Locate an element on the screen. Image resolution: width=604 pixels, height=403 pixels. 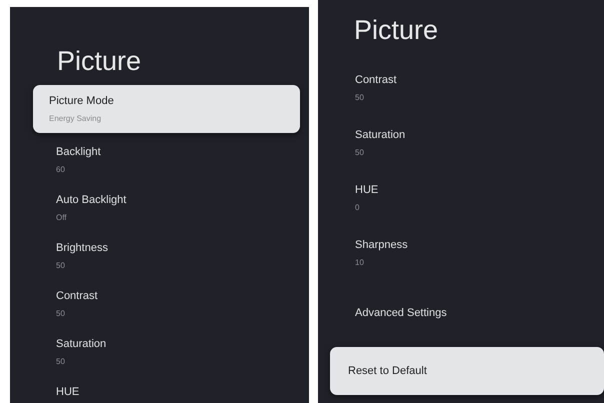
item-label: Auto Backlight is located at coordinates (91, 200).